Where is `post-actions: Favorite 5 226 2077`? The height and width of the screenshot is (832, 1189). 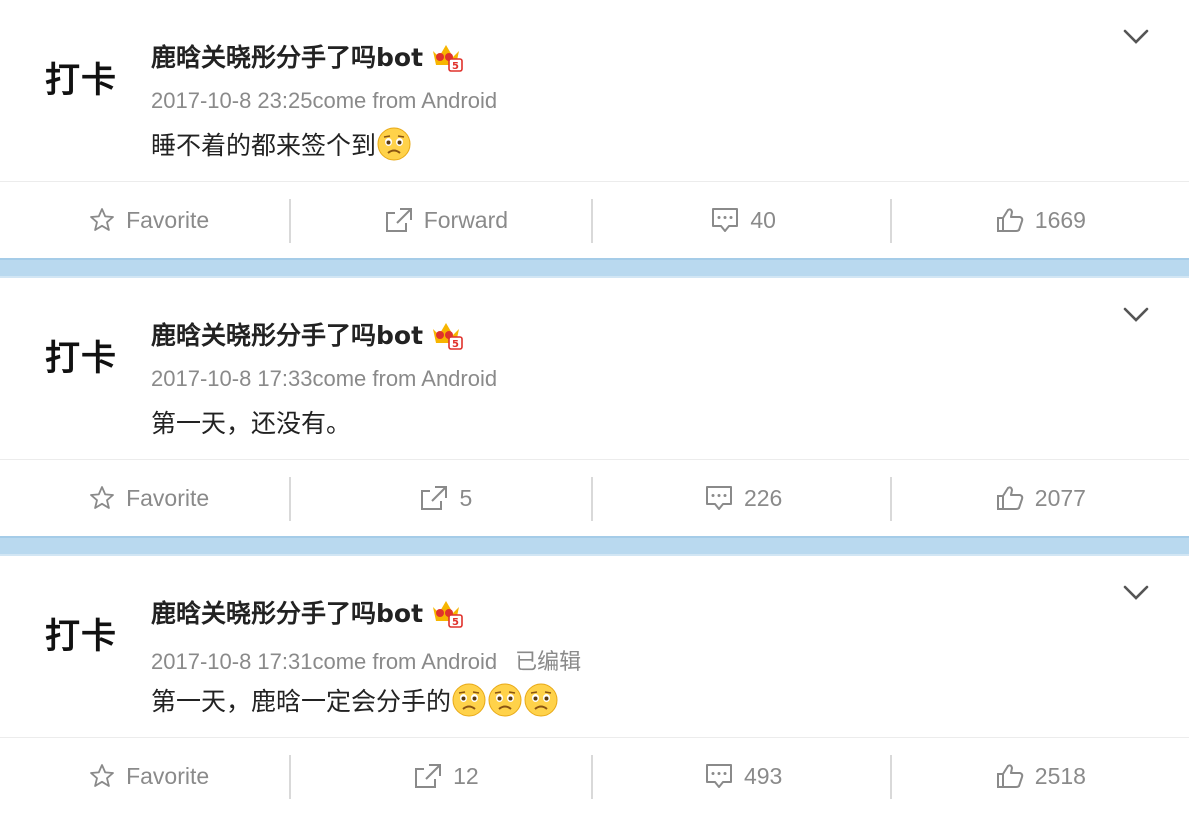 post-actions: Favorite 5 226 2077 is located at coordinates (594, 497).